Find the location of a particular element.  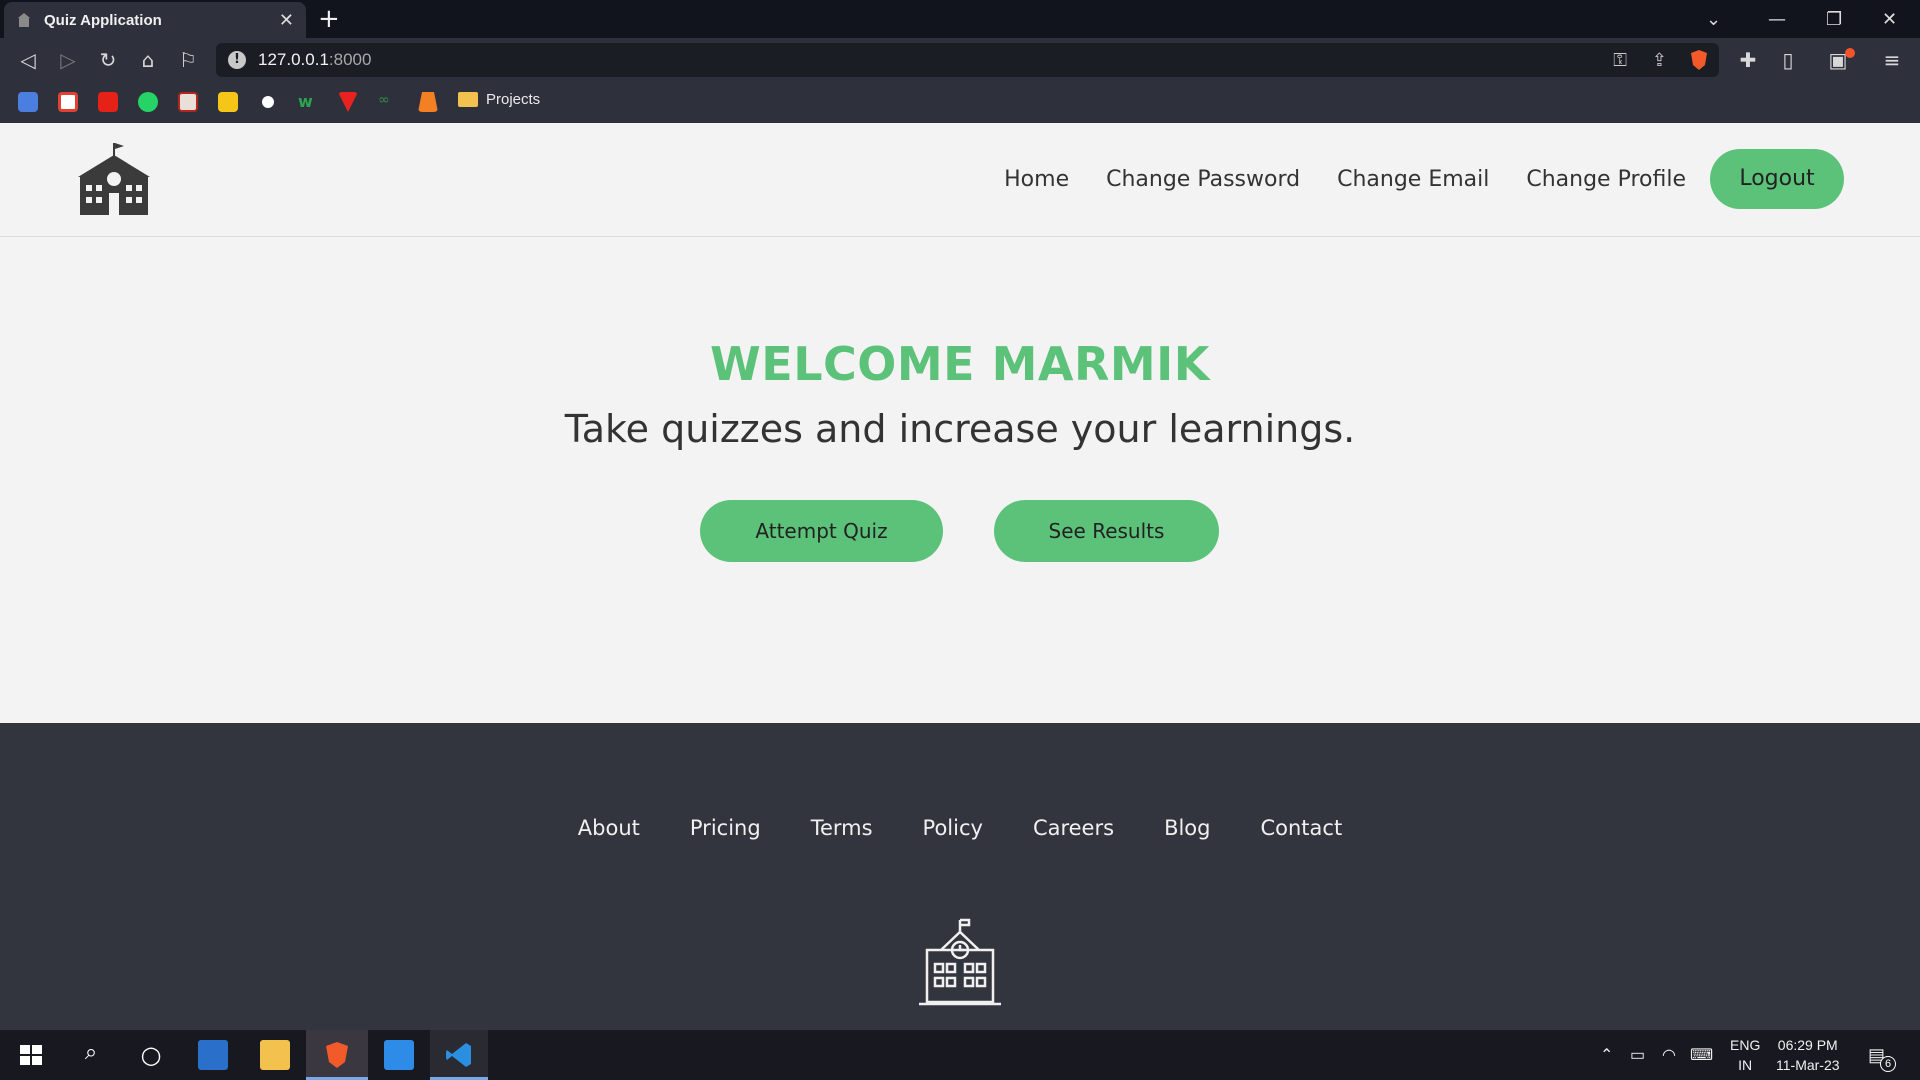

sidebar-icon: ▯ is located at coordinates (1788, 60).